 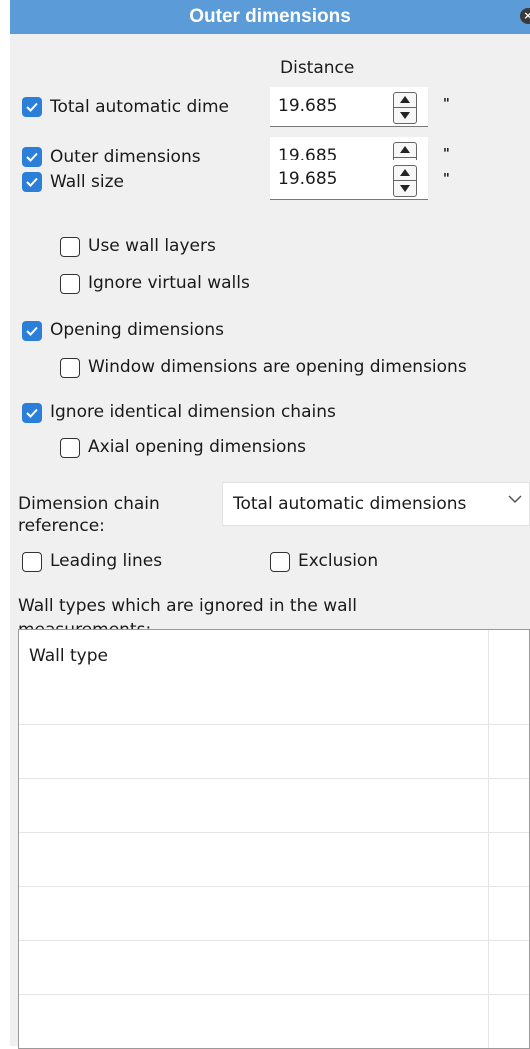 I want to click on total-automatic-dime-label: Total automatic dime, so click(x=140, y=107).